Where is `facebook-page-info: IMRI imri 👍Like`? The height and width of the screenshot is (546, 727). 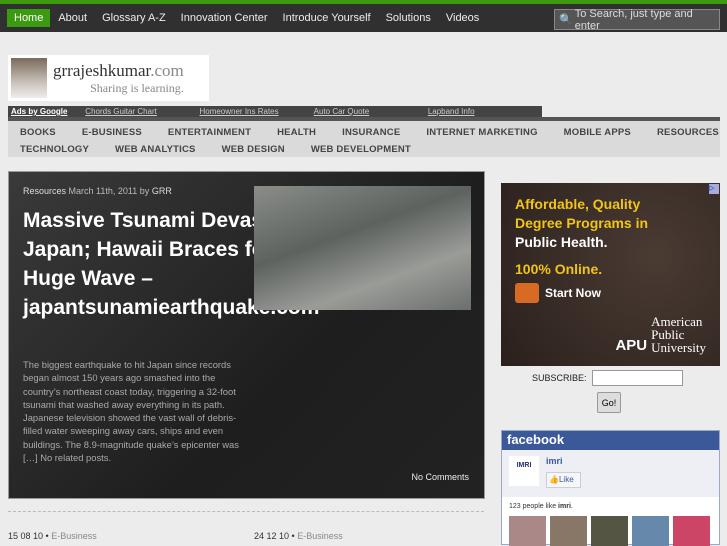 facebook-page-info: IMRI imri 👍Like is located at coordinates (610, 473).